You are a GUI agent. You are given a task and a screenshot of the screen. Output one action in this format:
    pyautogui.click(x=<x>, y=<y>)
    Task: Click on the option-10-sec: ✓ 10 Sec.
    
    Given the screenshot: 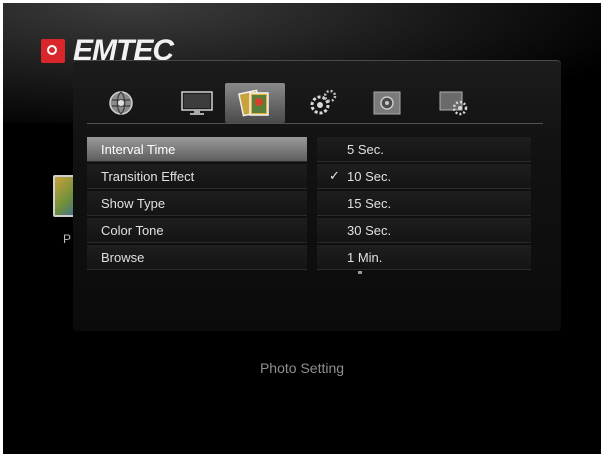 What is the action you would take?
    pyautogui.click(x=424, y=176)
    